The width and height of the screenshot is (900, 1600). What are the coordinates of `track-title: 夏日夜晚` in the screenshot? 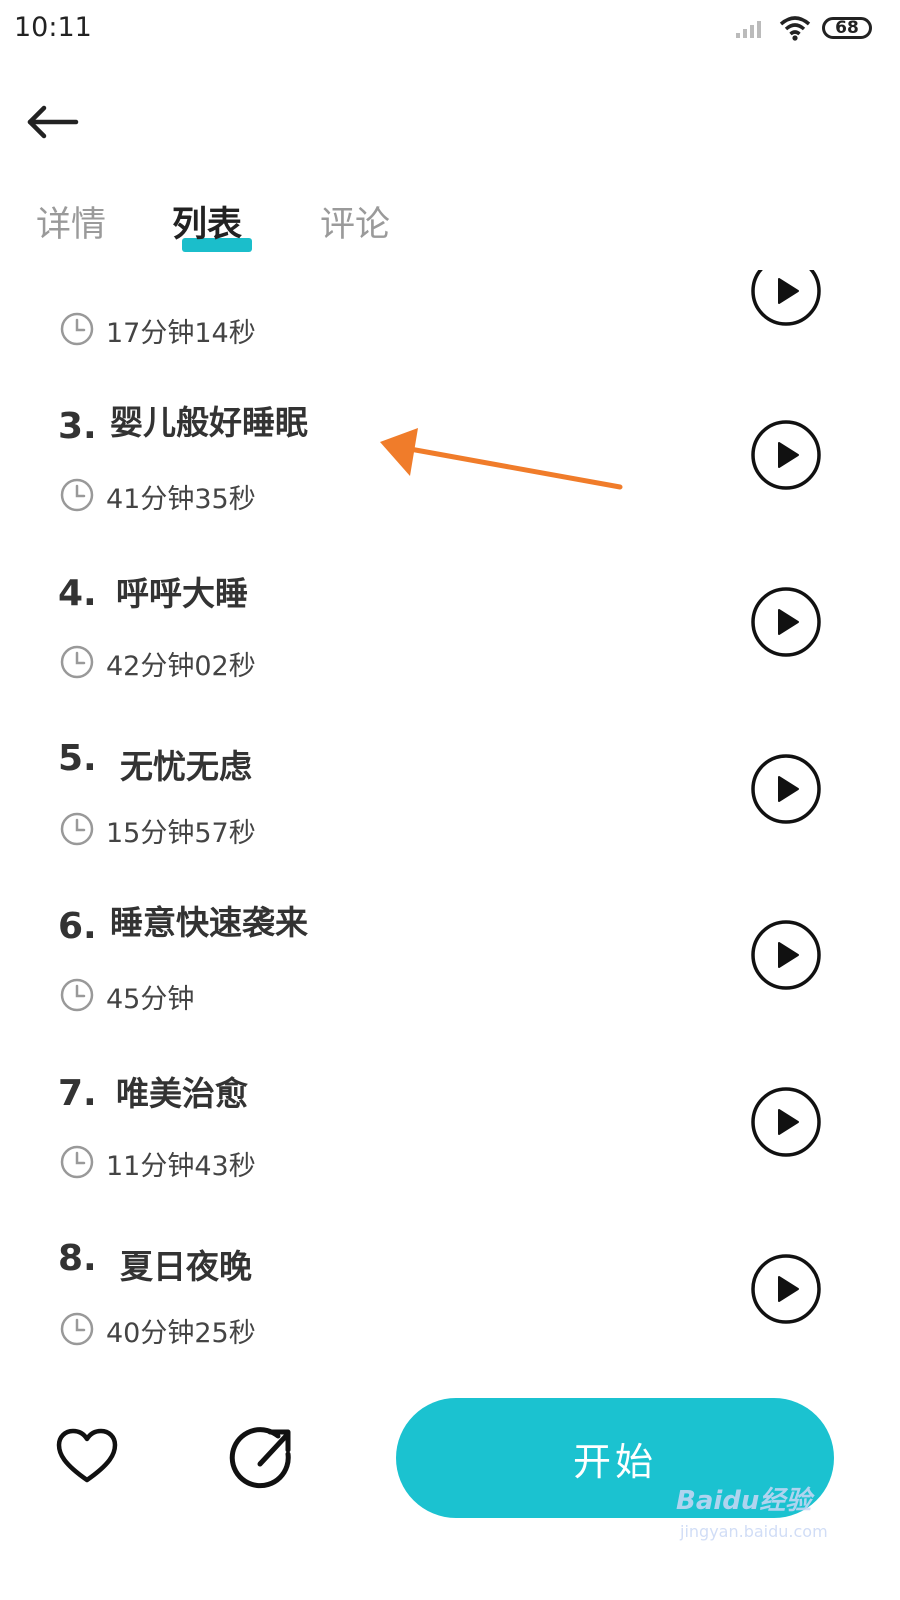 It's located at (186, 1266).